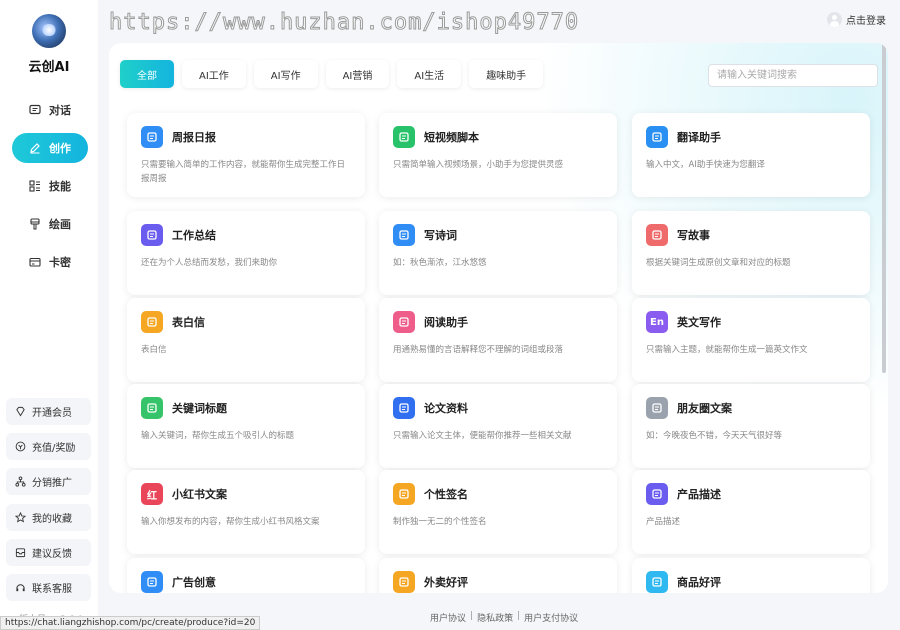  I want to click on tool-card: 写诗词 如：秋色渐浓，江水悠悠, so click(498, 253).